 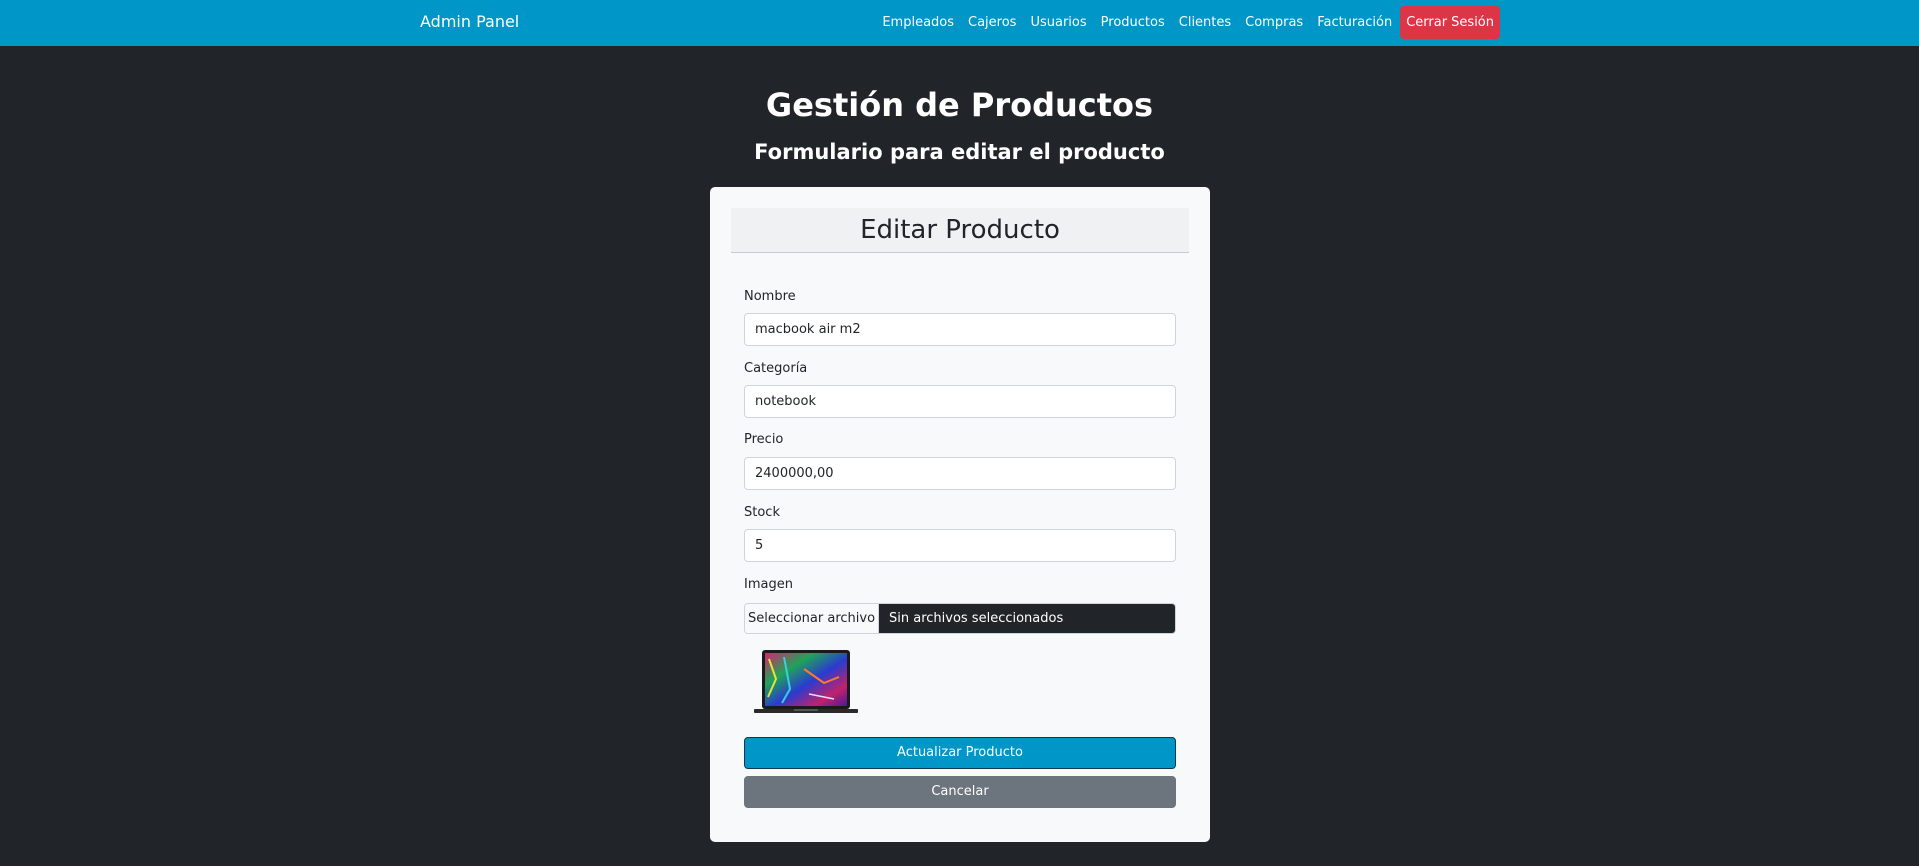 What do you see at coordinates (959, 105) in the screenshot?
I see `page-title: Gestión de Productos` at bounding box center [959, 105].